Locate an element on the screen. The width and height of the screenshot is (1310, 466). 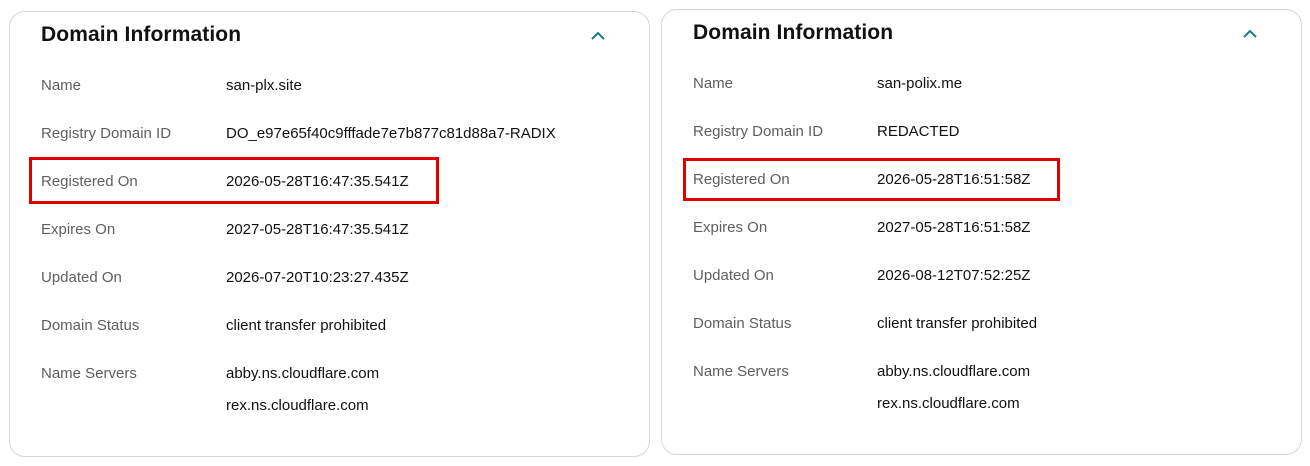
registry-id-value: REDACTED is located at coordinates (918, 131).